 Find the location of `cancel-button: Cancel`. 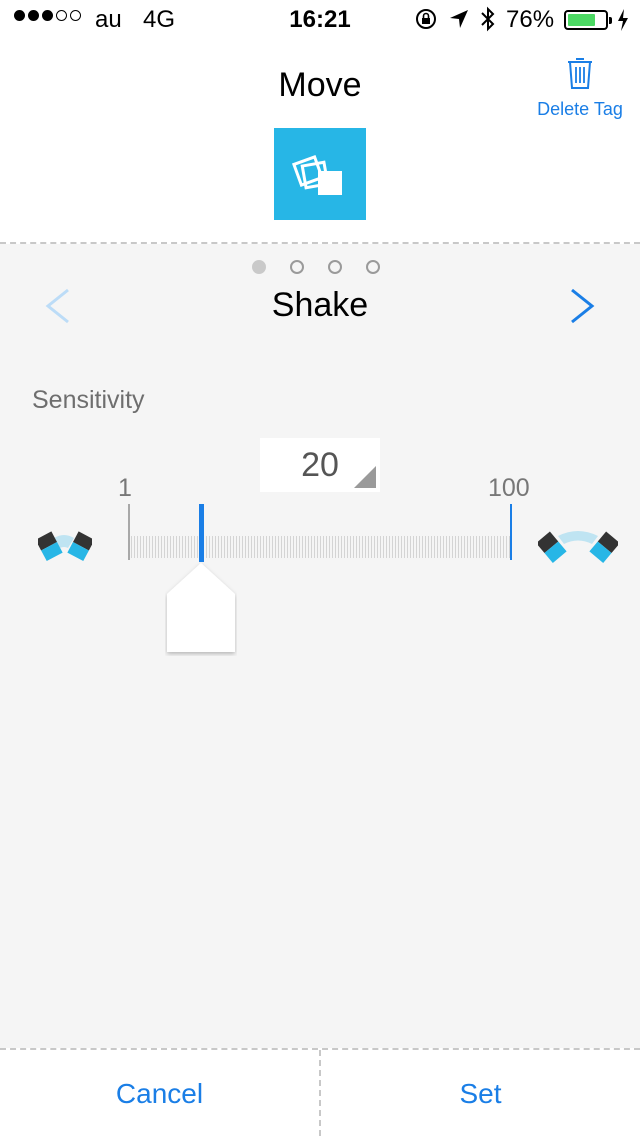

cancel-button: Cancel is located at coordinates (159, 1093).